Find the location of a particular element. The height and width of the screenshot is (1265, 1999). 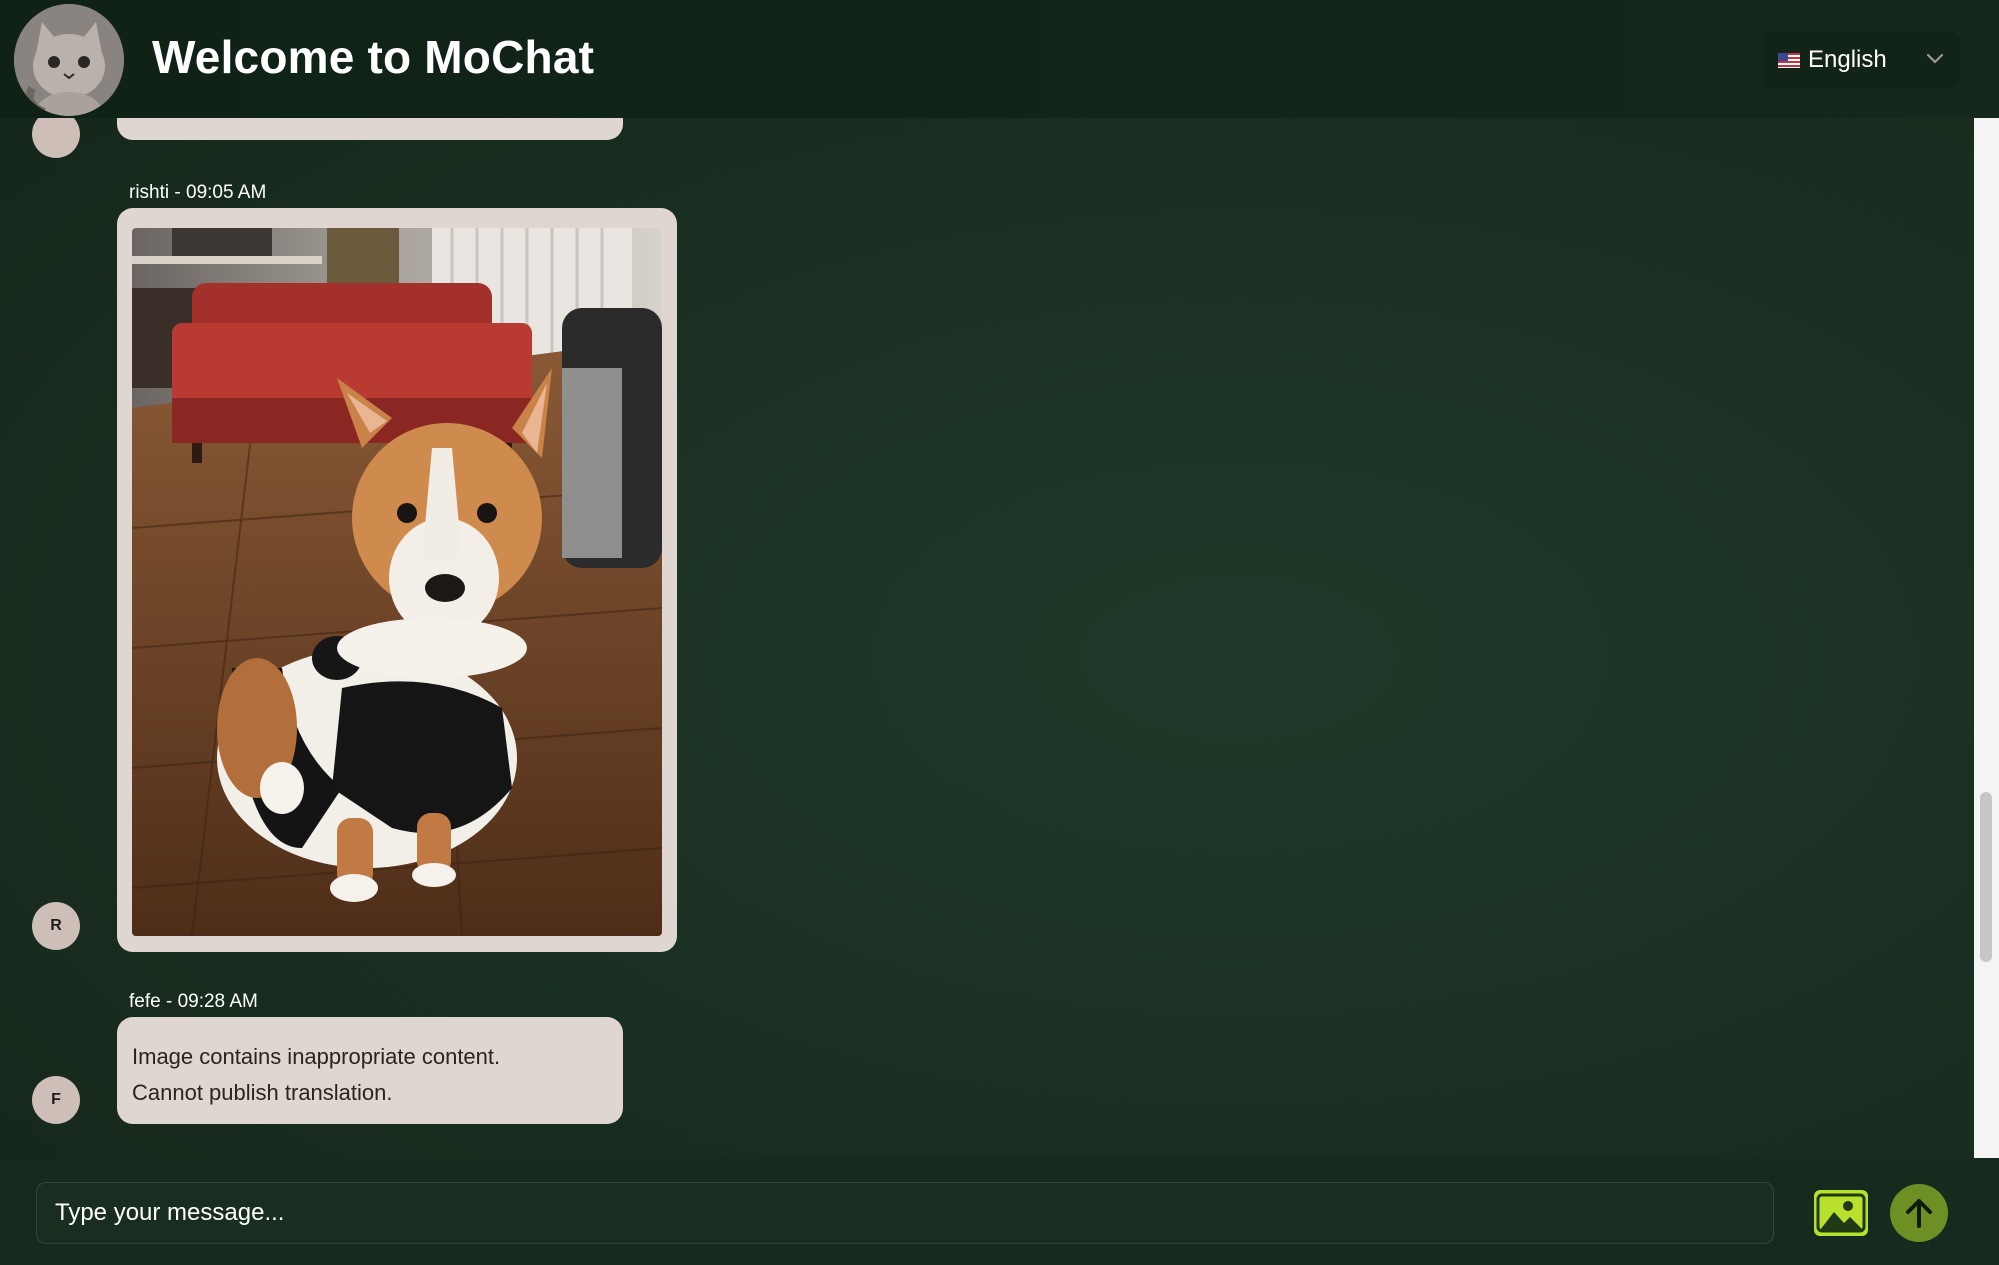

send-button is located at coordinates (1919, 1213).